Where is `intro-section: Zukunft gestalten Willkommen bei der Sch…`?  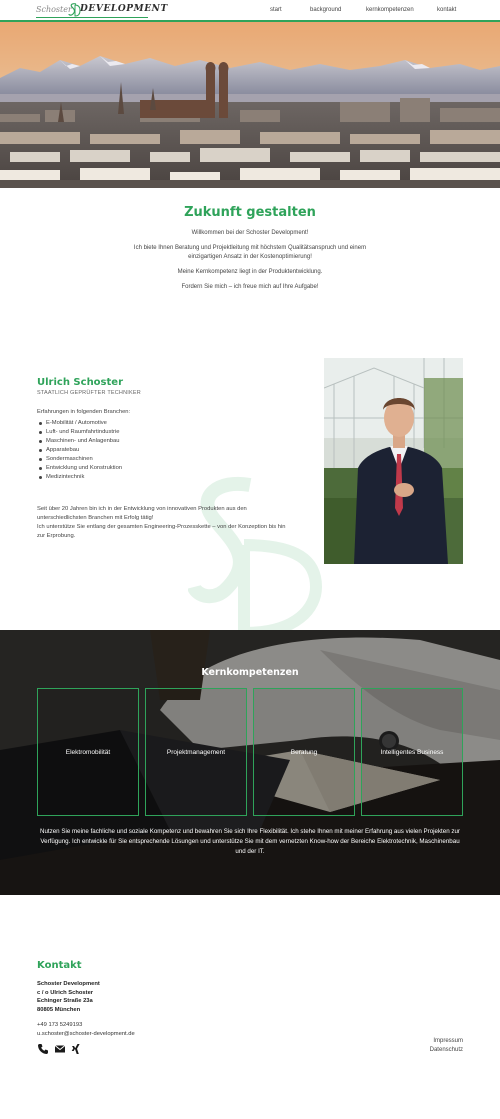
intro-section: Zukunft gestalten Willkommen bei der Sch… is located at coordinates (250, 251).